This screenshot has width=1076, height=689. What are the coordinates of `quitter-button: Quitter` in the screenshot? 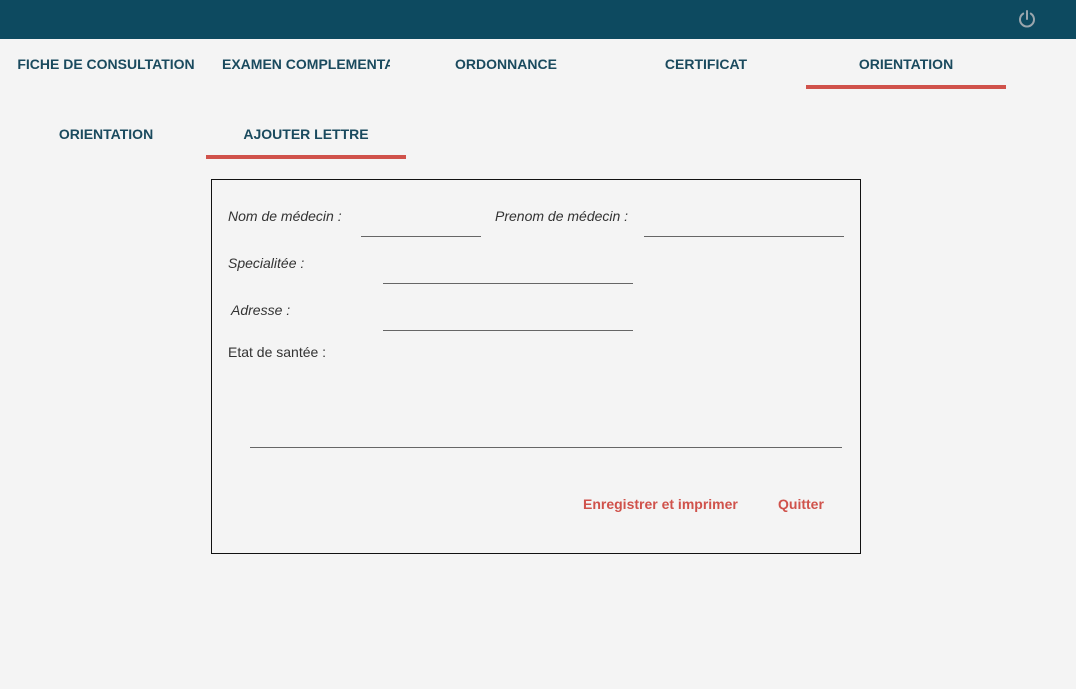 It's located at (801, 504).